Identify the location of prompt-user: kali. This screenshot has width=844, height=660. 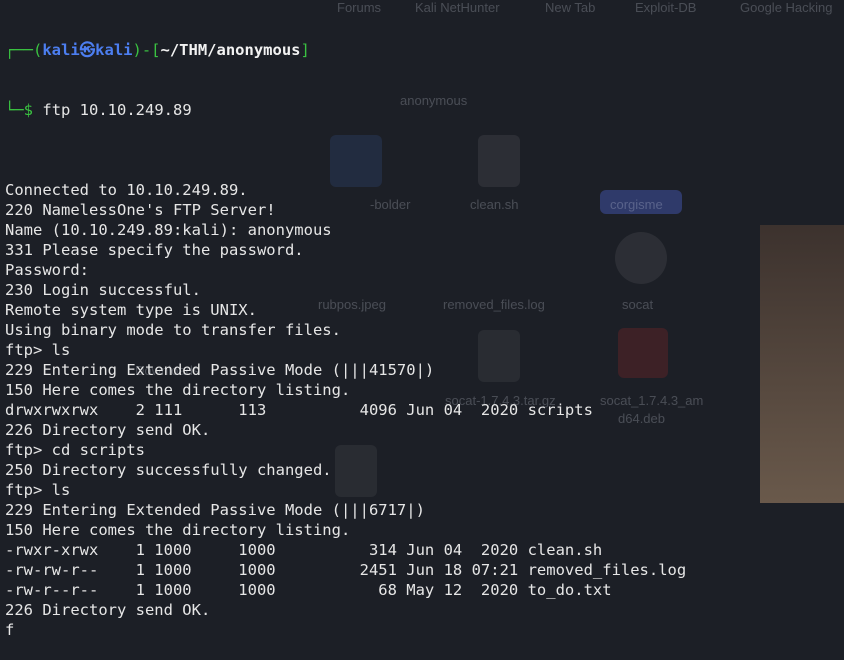
(61, 50).